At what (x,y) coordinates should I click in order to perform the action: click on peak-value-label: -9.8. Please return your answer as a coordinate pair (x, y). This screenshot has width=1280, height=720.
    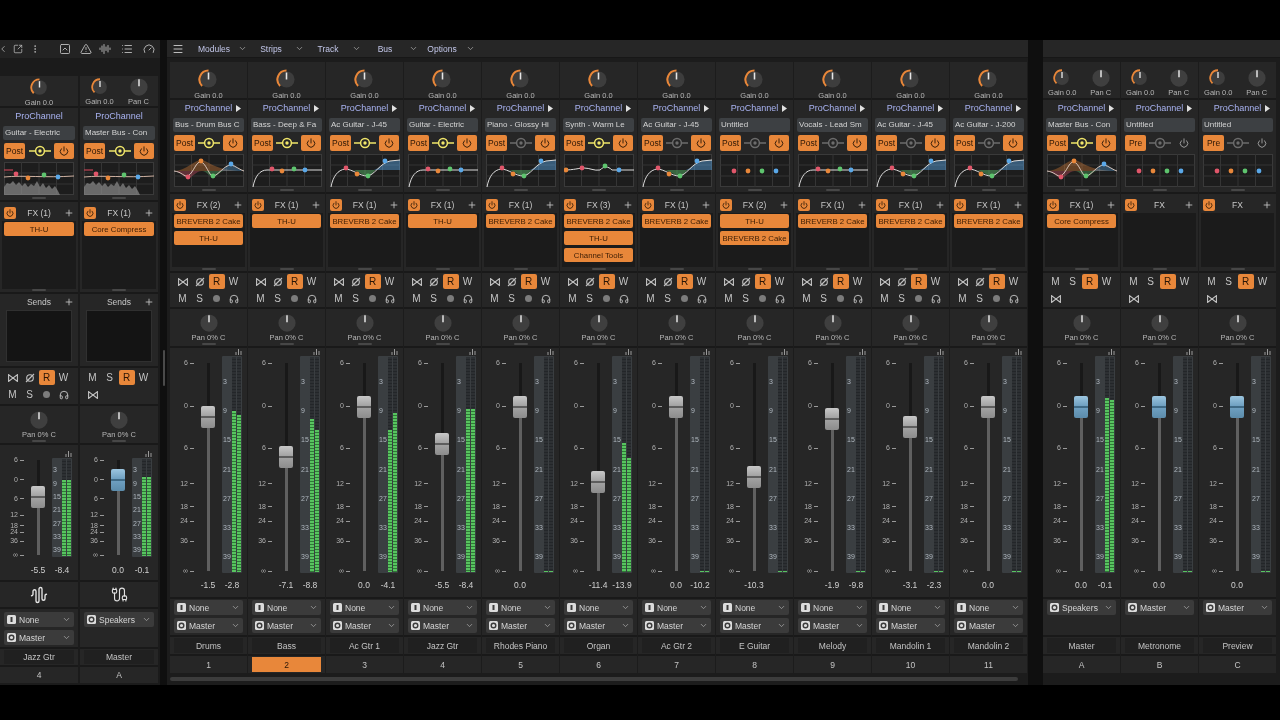
    Looking at the image, I should click on (856, 585).